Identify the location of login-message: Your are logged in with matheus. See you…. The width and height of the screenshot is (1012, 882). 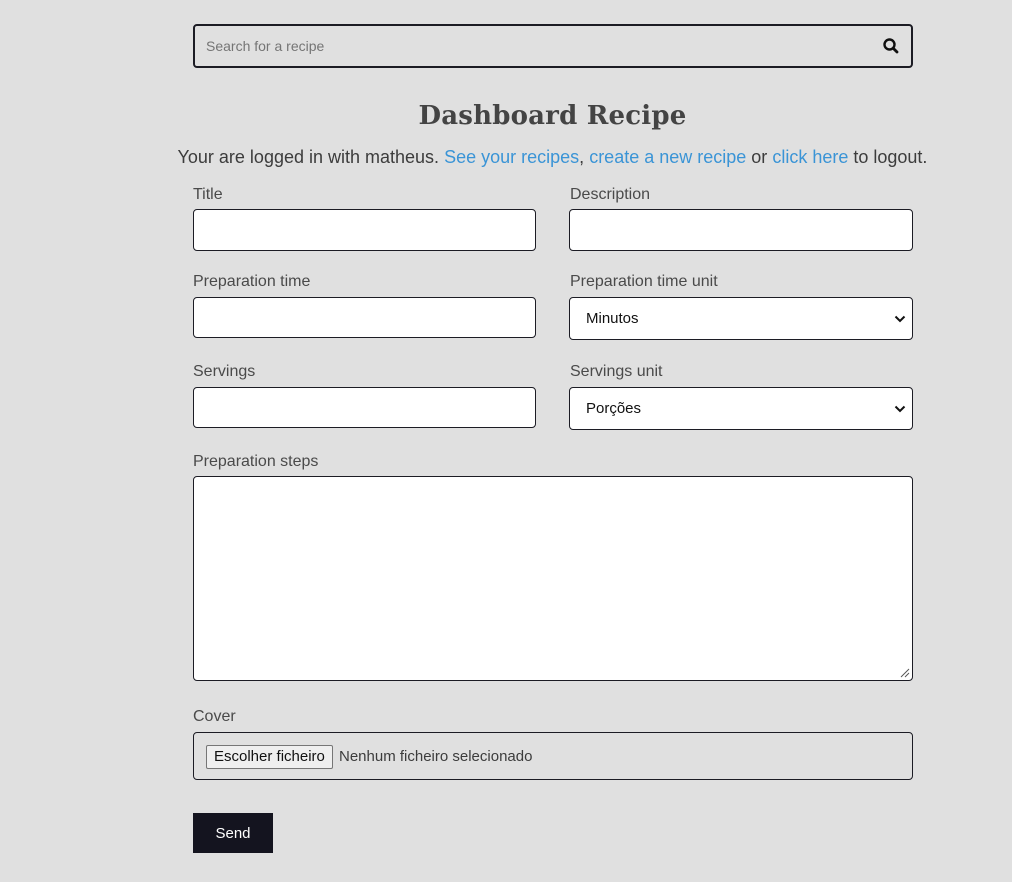
(506, 157).